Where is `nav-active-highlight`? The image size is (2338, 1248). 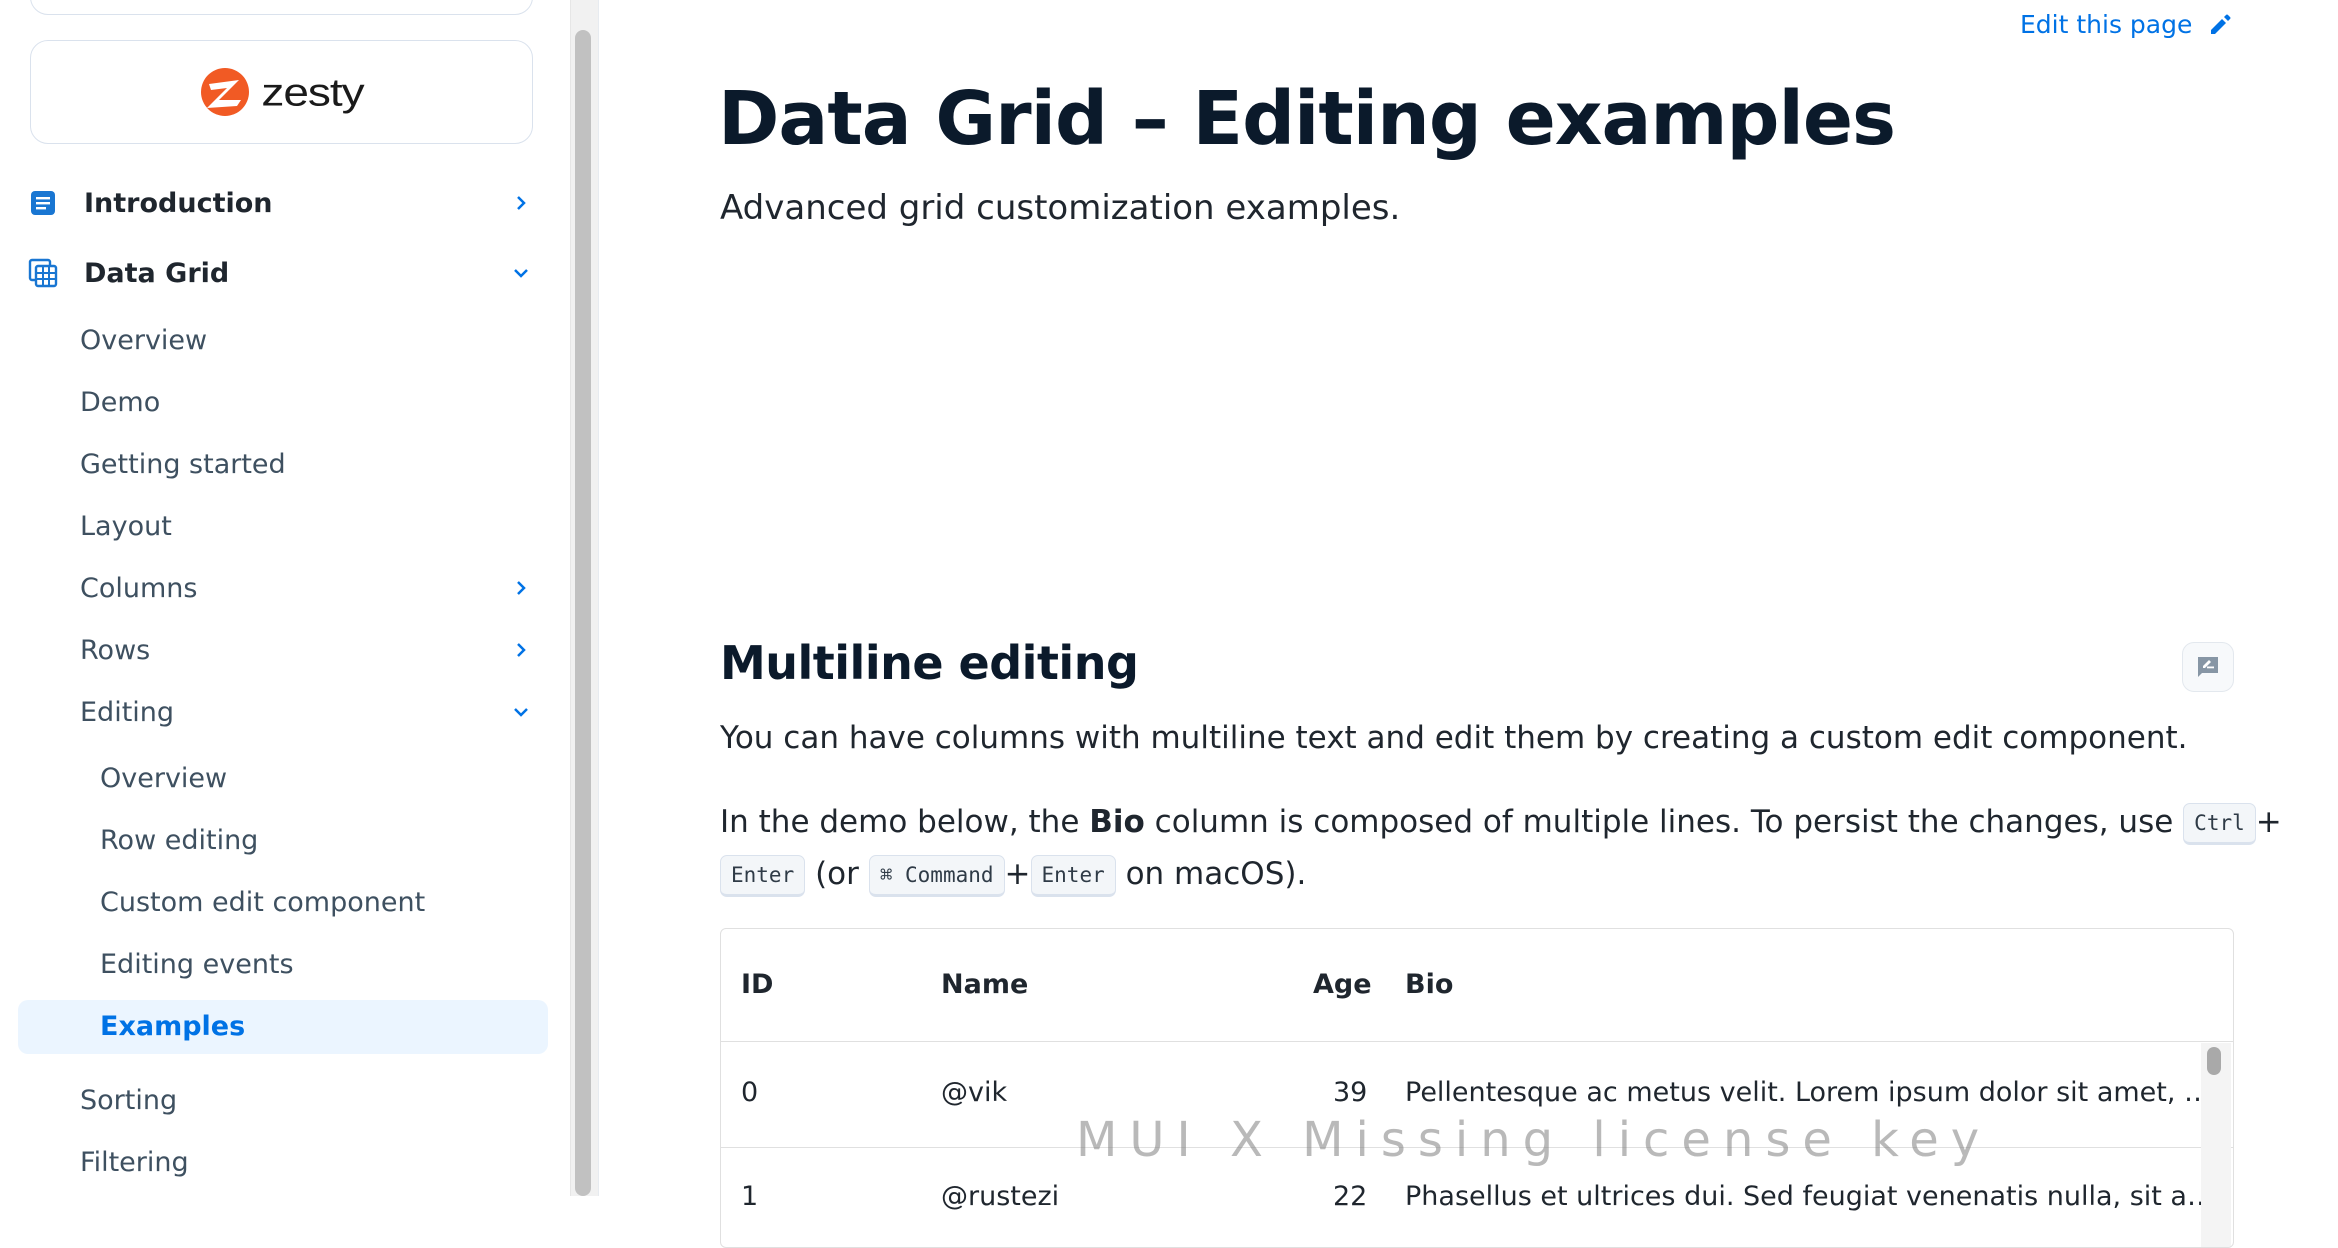 nav-active-highlight is located at coordinates (283, 1027).